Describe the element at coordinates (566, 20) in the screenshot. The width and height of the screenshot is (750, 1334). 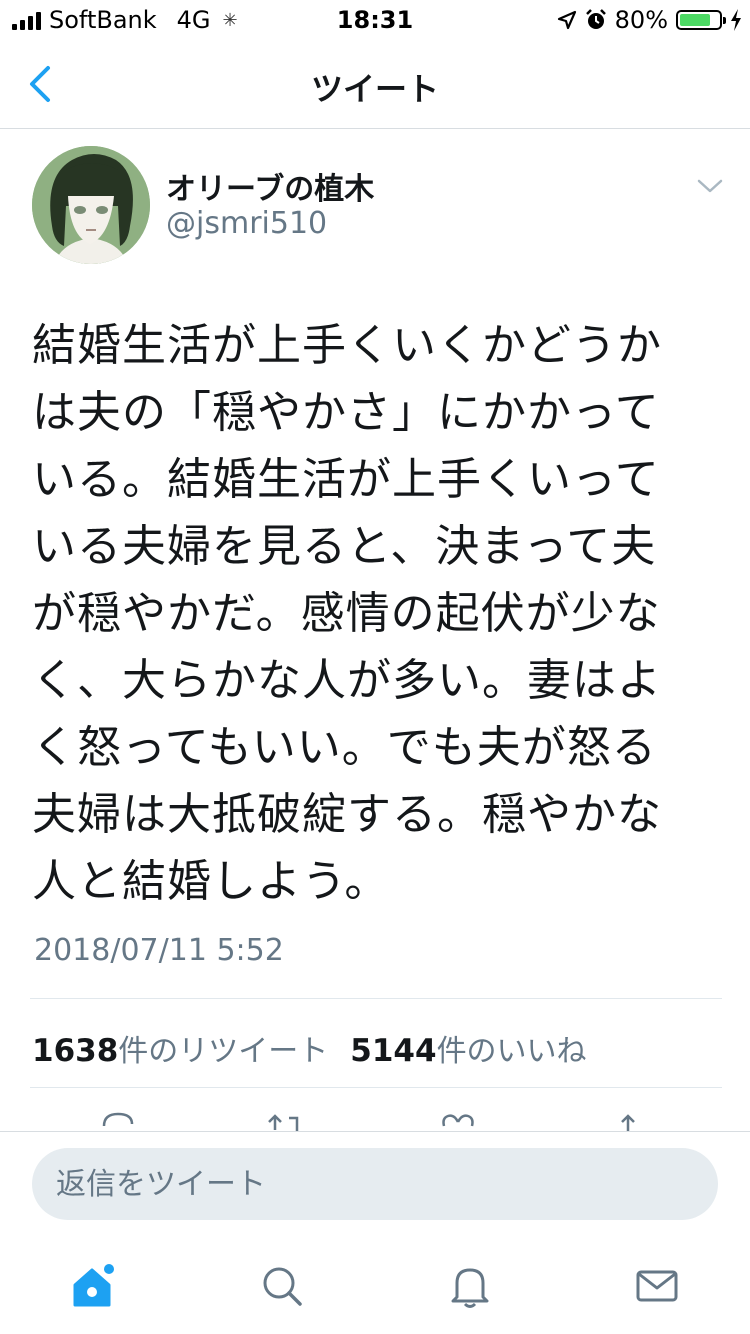
I see `location-arrow-icon` at that location.